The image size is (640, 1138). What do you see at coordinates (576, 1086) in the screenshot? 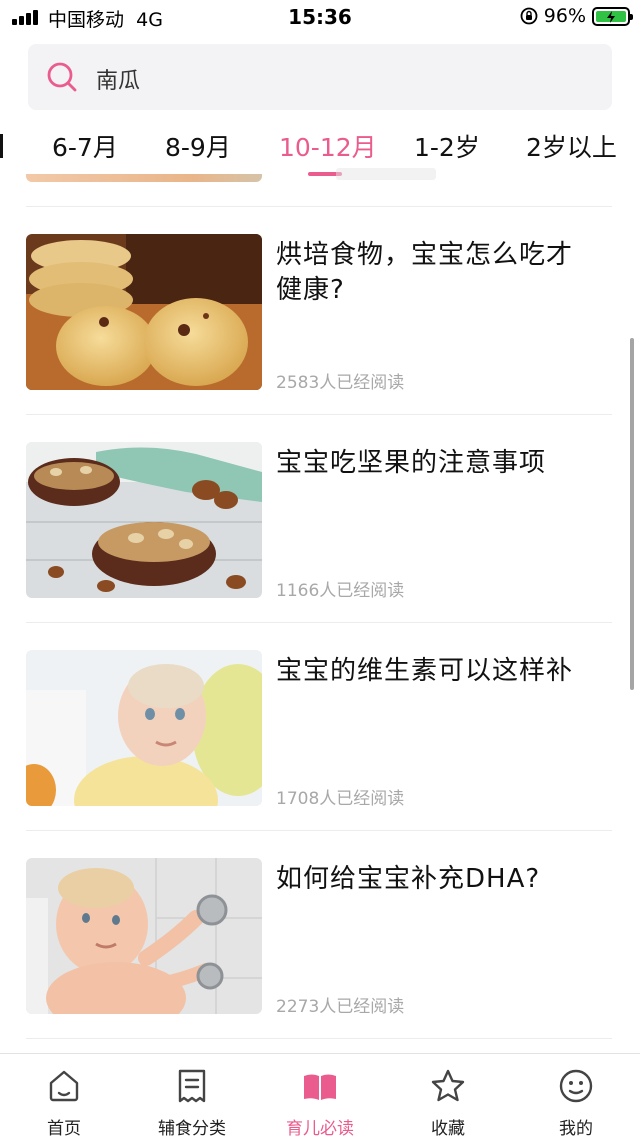
I see `smiley-icon` at bounding box center [576, 1086].